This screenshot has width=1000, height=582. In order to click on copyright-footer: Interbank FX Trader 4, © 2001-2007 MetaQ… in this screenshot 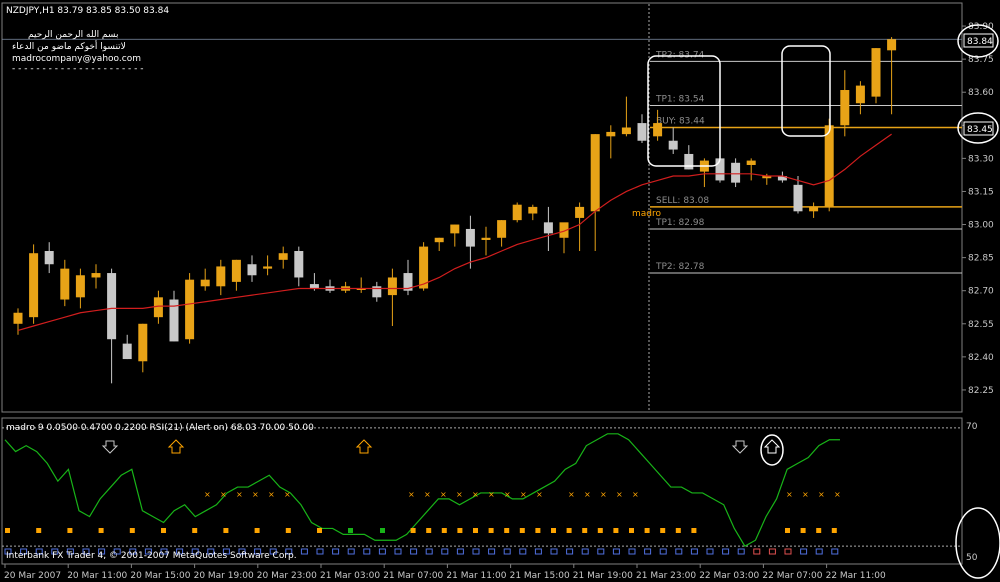, I will do `click(151, 556)`.